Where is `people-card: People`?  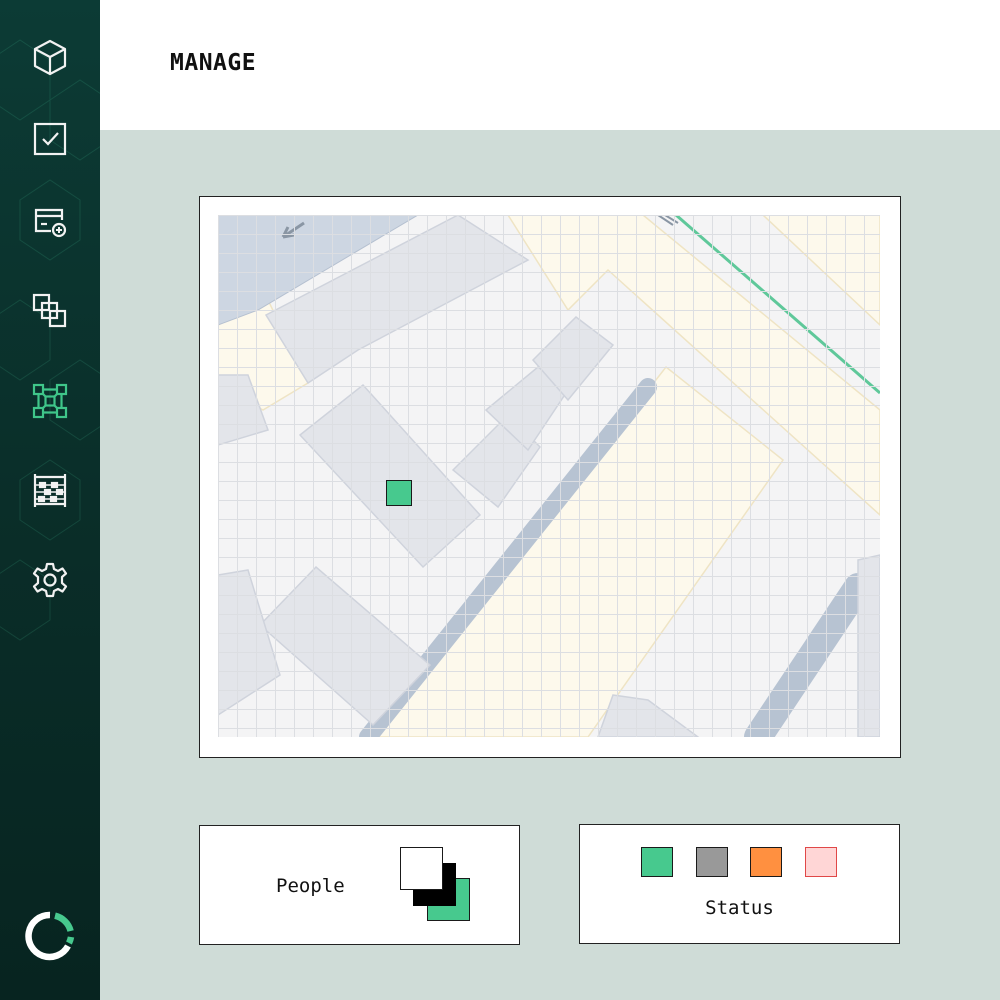
people-card: People is located at coordinates (359, 885).